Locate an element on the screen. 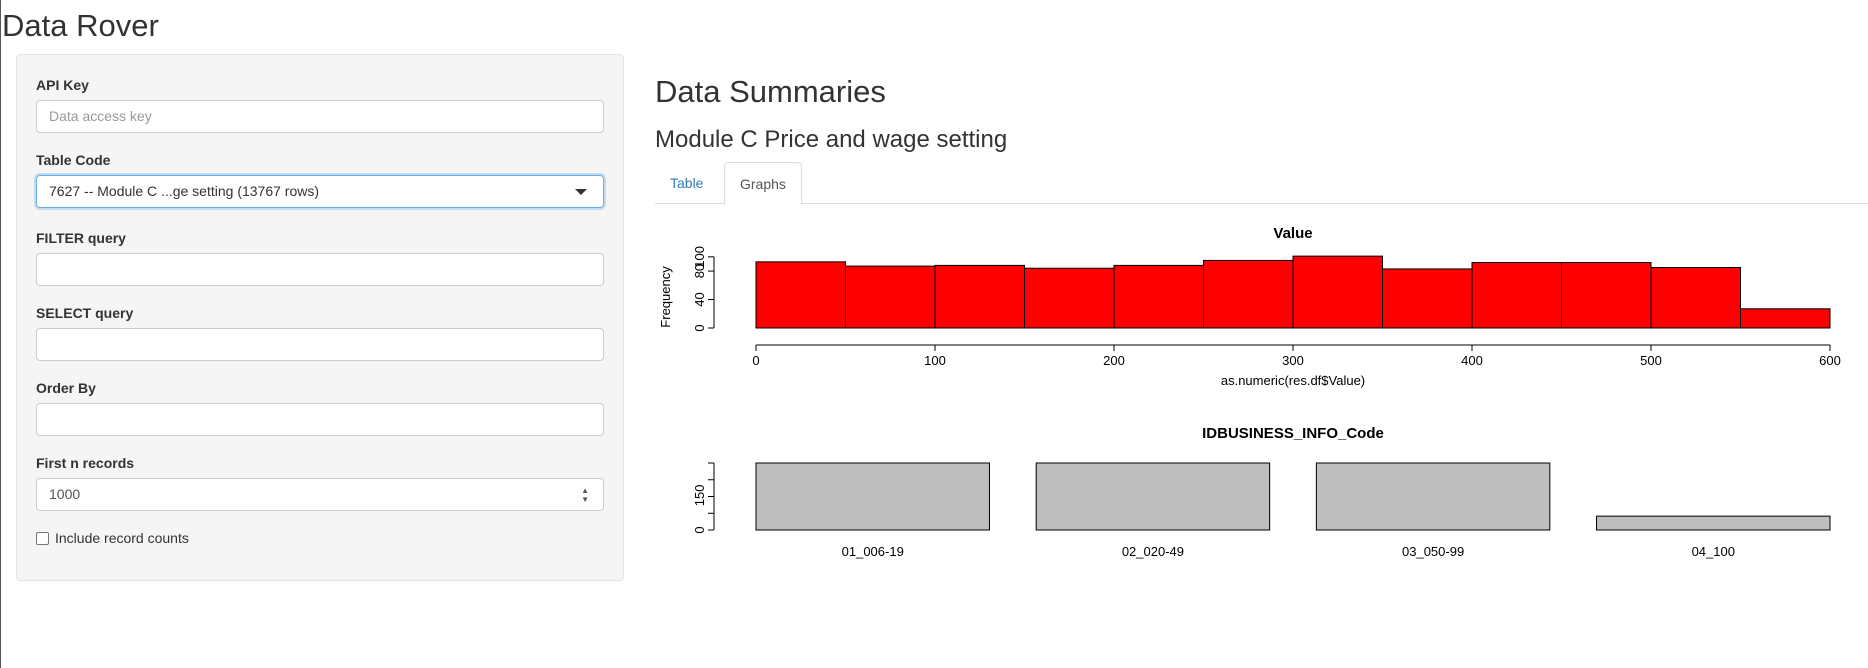 The height and width of the screenshot is (668, 1868). histogram-y-axis-label: Frequency is located at coordinates (665, 297).